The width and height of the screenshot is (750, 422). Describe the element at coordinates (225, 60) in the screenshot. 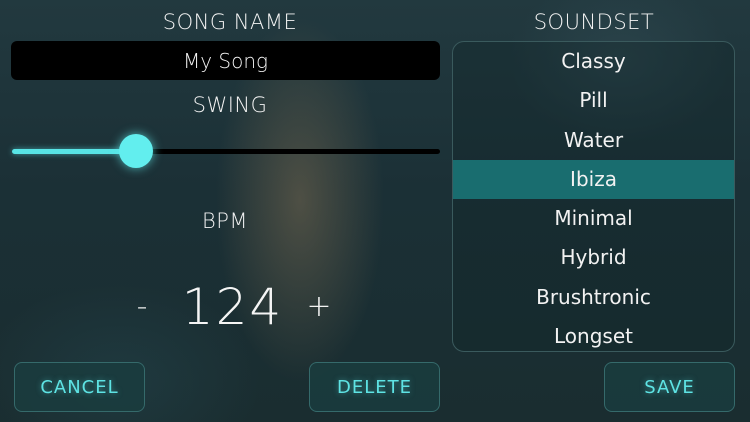

I see `song-name-input` at that location.